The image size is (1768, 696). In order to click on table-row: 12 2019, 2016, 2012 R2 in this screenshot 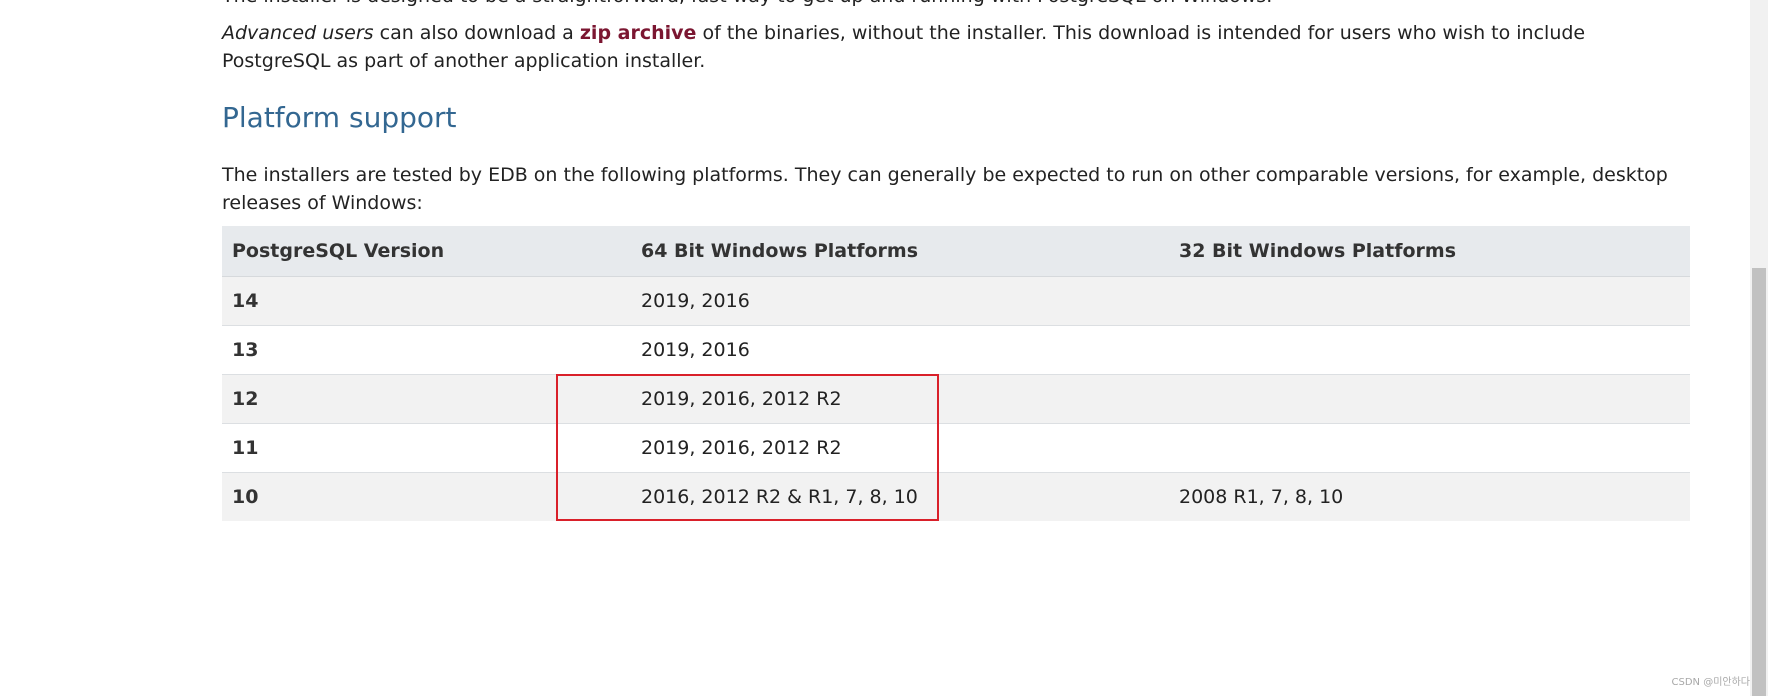, I will do `click(956, 399)`.